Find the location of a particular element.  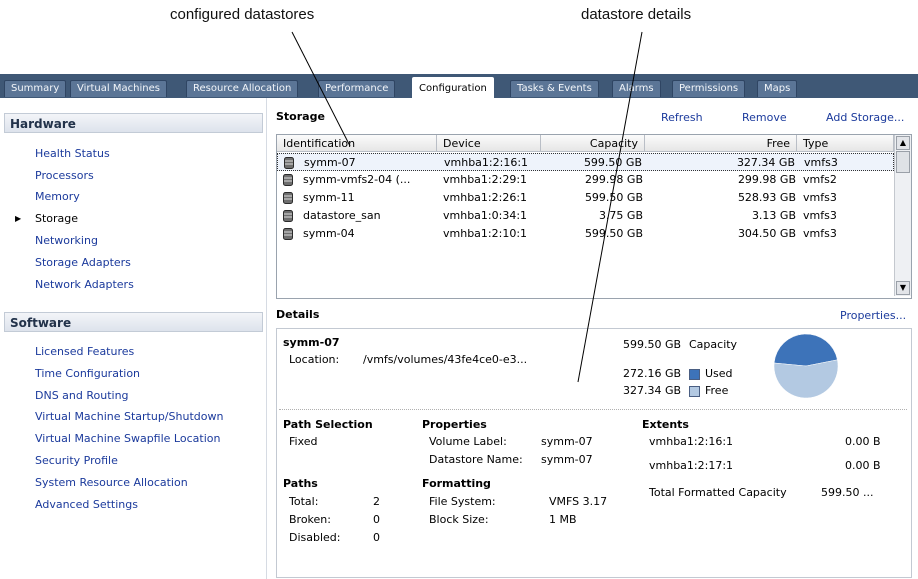

paths-disabled-value: 0 is located at coordinates (376, 537).